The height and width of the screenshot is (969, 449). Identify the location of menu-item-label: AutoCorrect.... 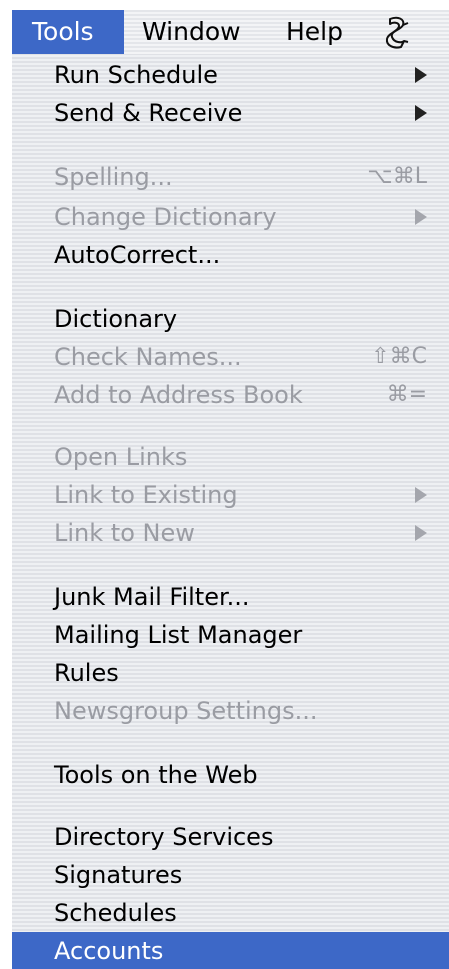
(137, 255).